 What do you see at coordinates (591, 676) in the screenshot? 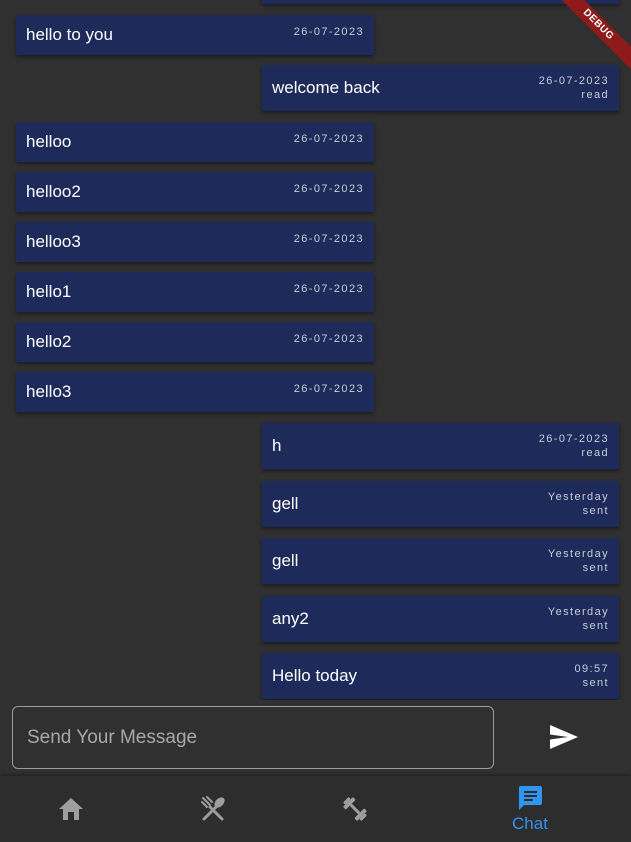
I see `message-meta: 09:57 sent` at bounding box center [591, 676].